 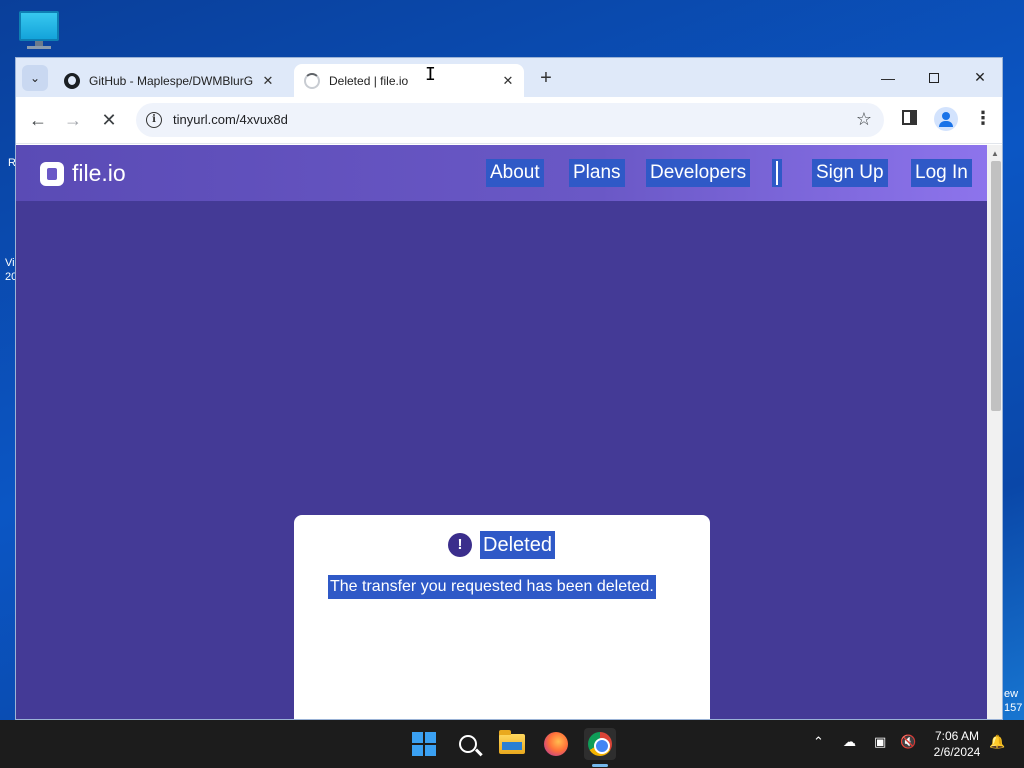 I want to click on maximize-button, so click(x=934, y=77).